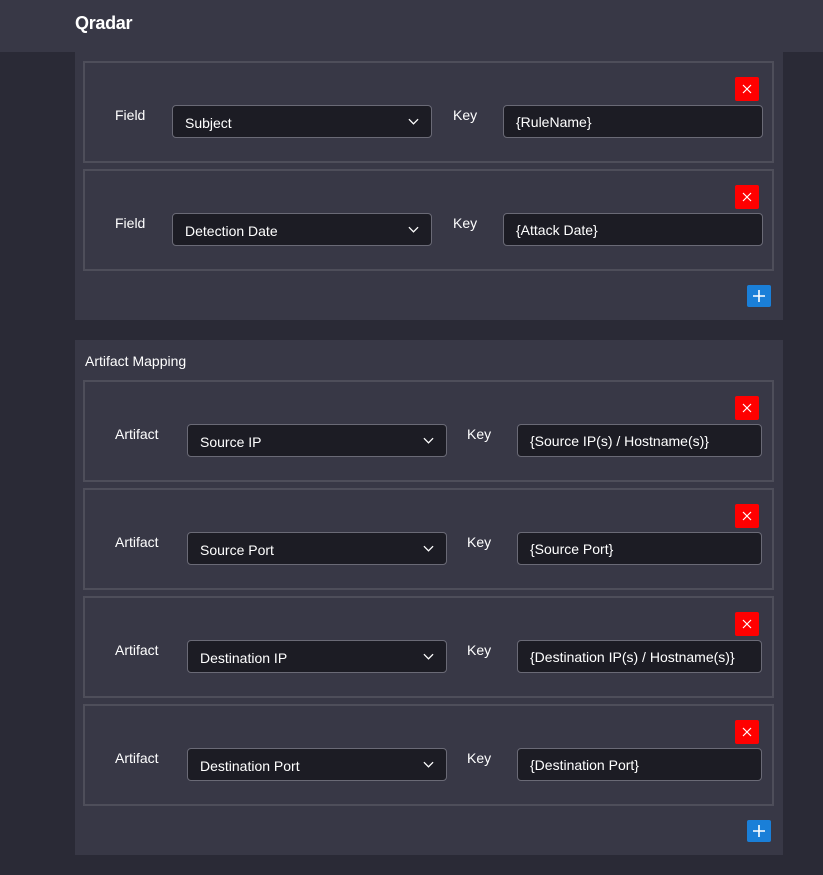 The width and height of the screenshot is (823, 875). I want to click on add-field-button, so click(759, 296).